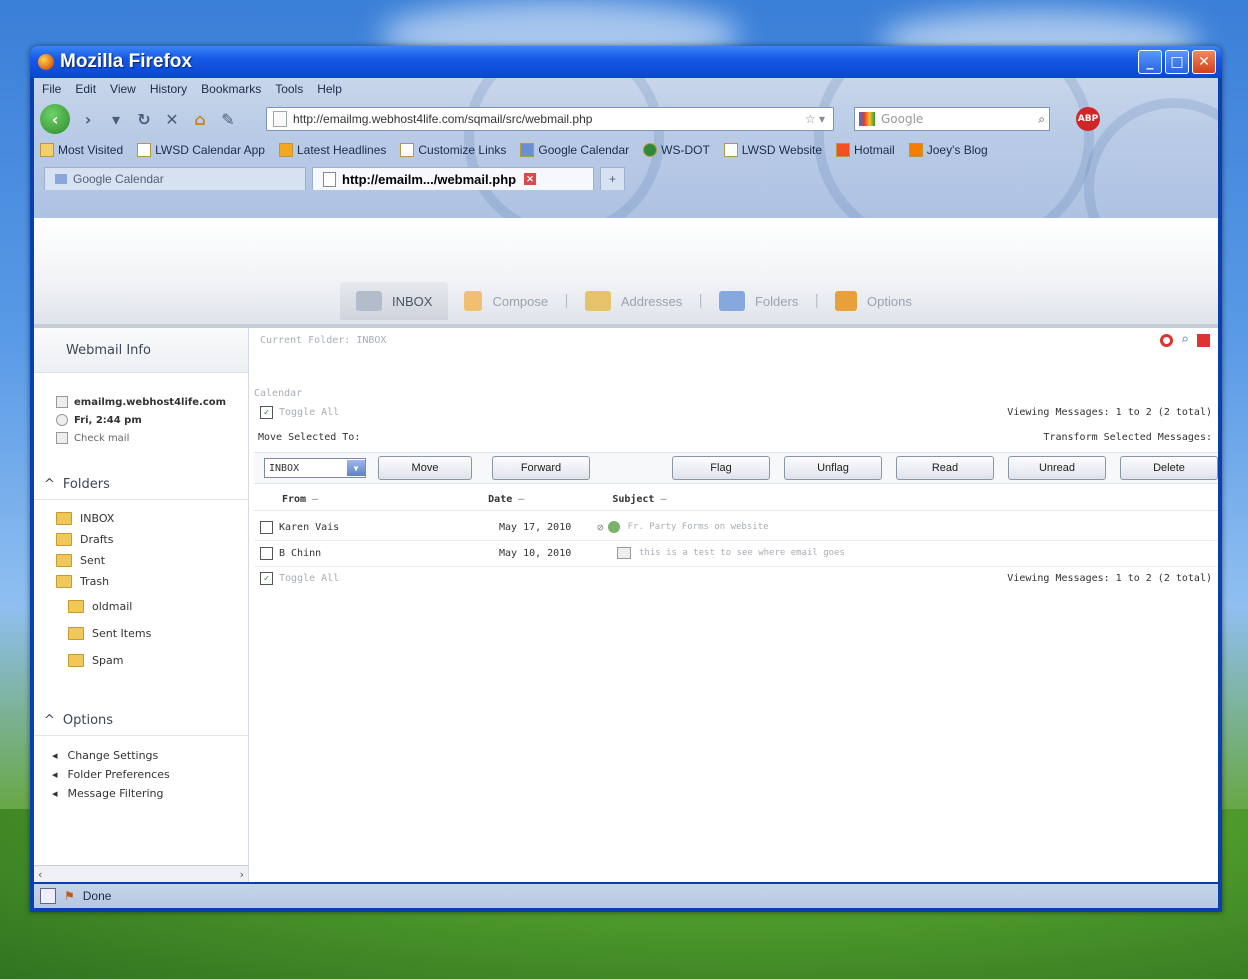 The width and height of the screenshot is (1248, 979). What do you see at coordinates (730, 150) in the screenshot?
I see `page-icon` at bounding box center [730, 150].